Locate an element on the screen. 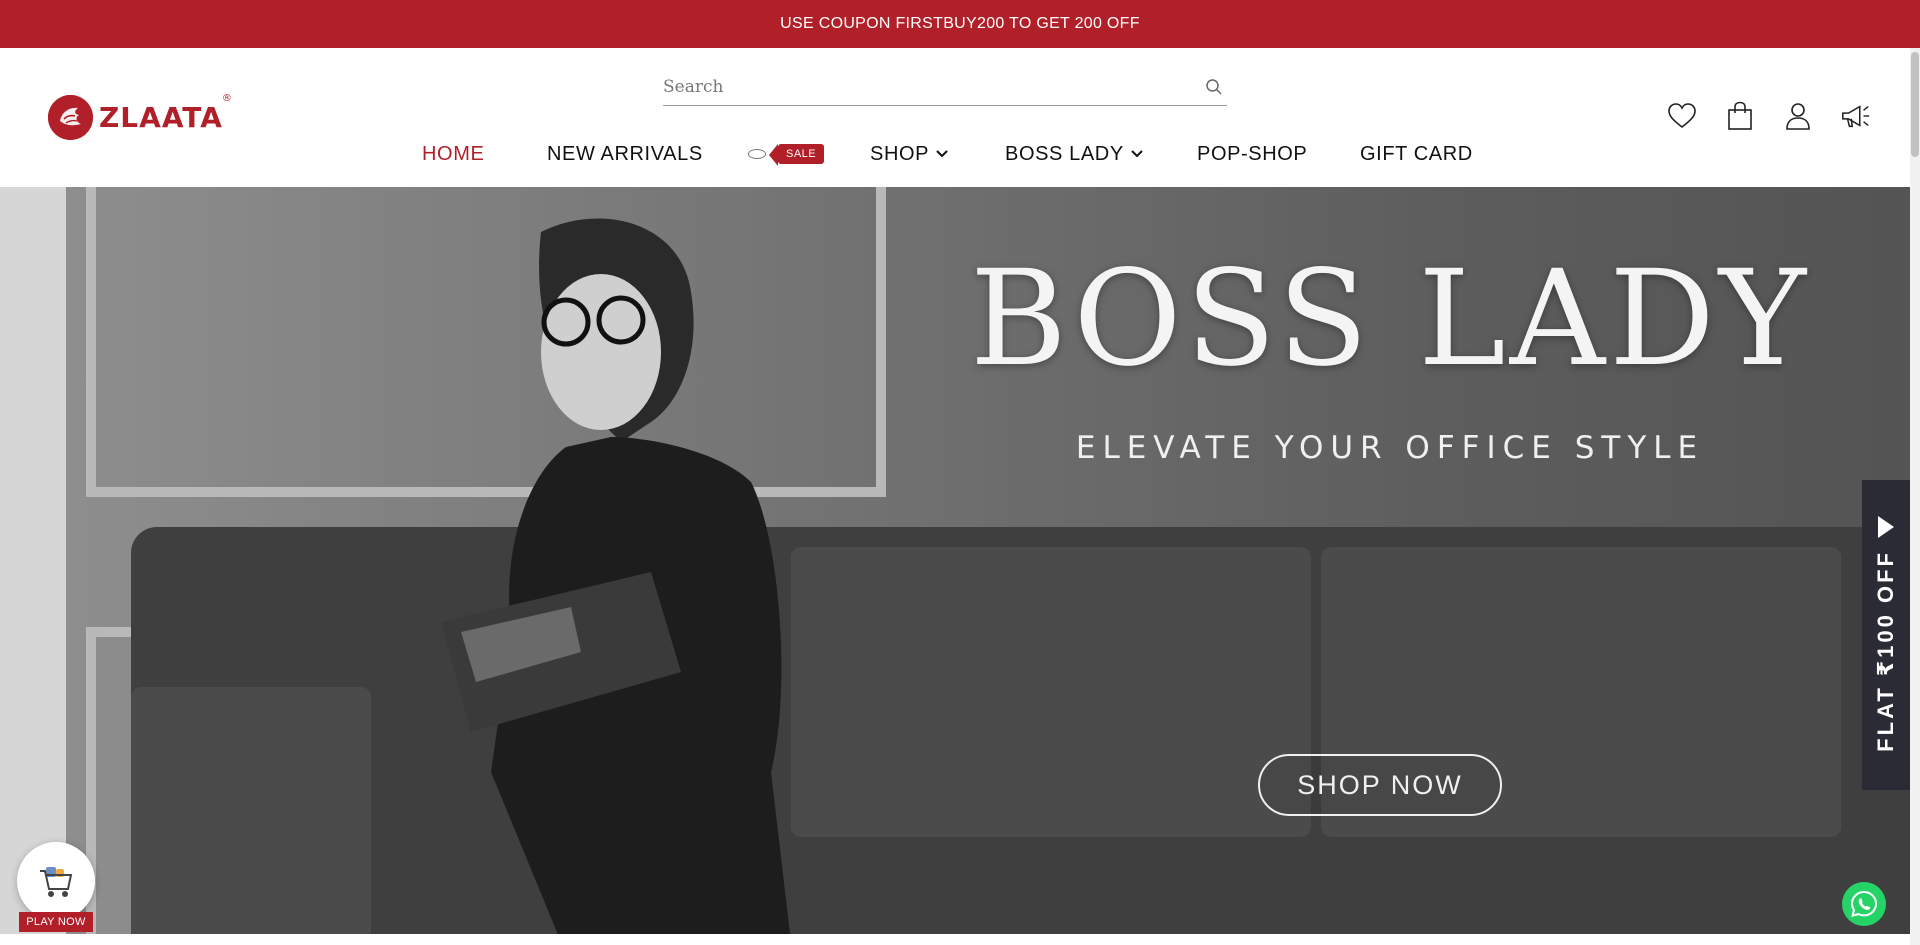 The height and width of the screenshot is (945, 1920). nav-item-sale: SALE is located at coordinates (786, 154).